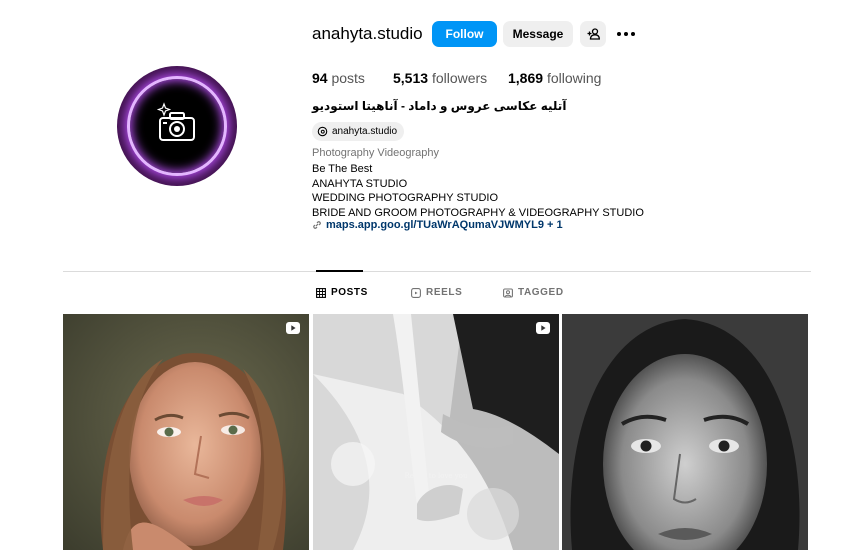 This screenshot has width=850, height=550. What do you see at coordinates (444, 292) in the screenshot?
I see `tab-reels-label: REELS` at bounding box center [444, 292].